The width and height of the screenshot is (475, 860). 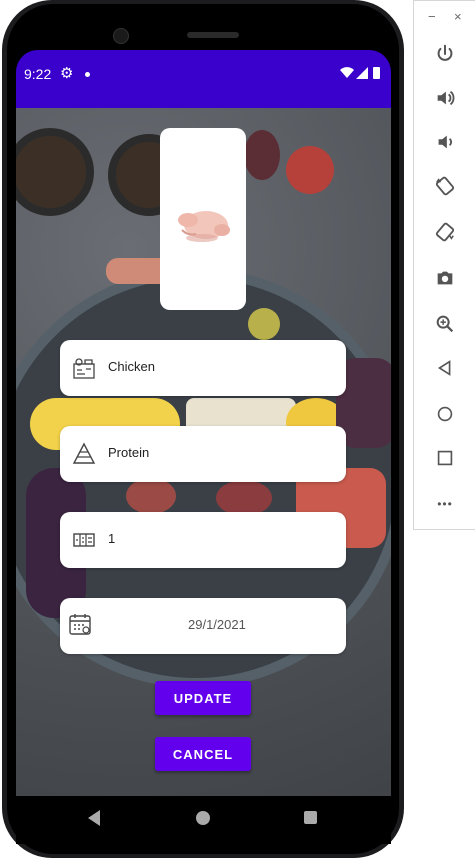 I want to click on close-window-button: ×, so click(x=458, y=16).